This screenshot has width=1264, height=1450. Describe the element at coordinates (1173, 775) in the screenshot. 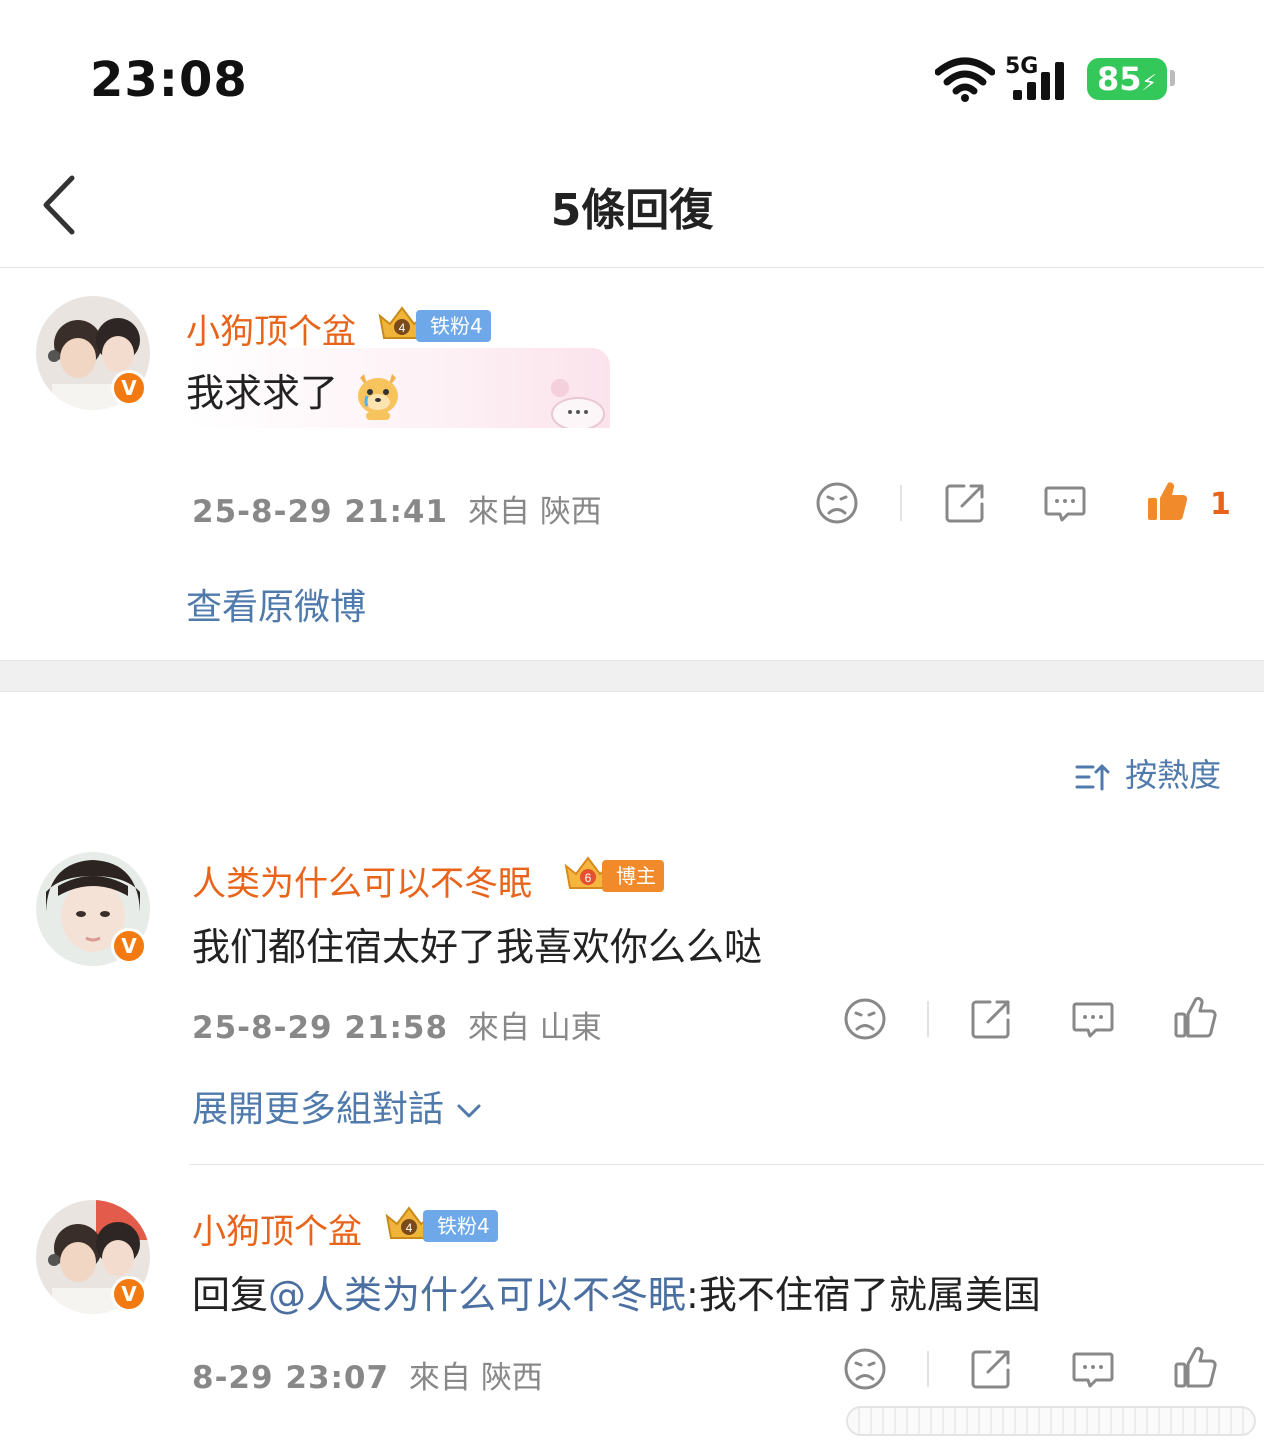

I see `sort-label: 按熱度` at that location.